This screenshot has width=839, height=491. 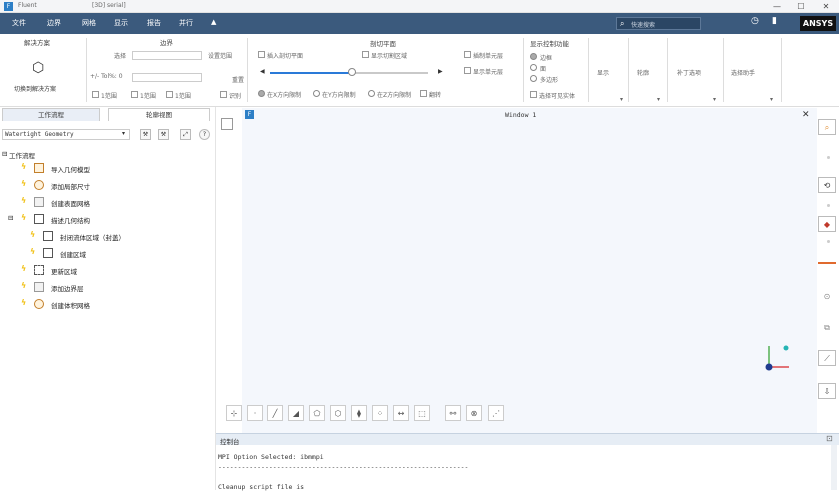 I want to click on identify-checkbox-label: 识别, so click(x=235, y=96).